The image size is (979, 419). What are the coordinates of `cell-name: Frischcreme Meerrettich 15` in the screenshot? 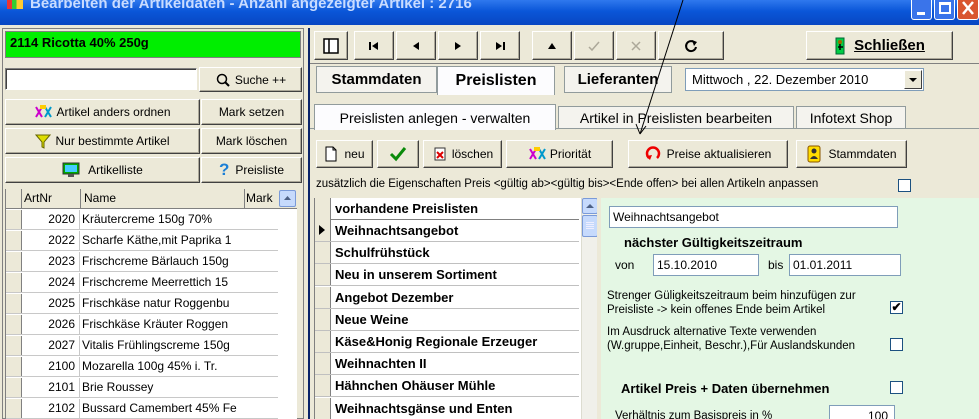 It's located at (155, 282).